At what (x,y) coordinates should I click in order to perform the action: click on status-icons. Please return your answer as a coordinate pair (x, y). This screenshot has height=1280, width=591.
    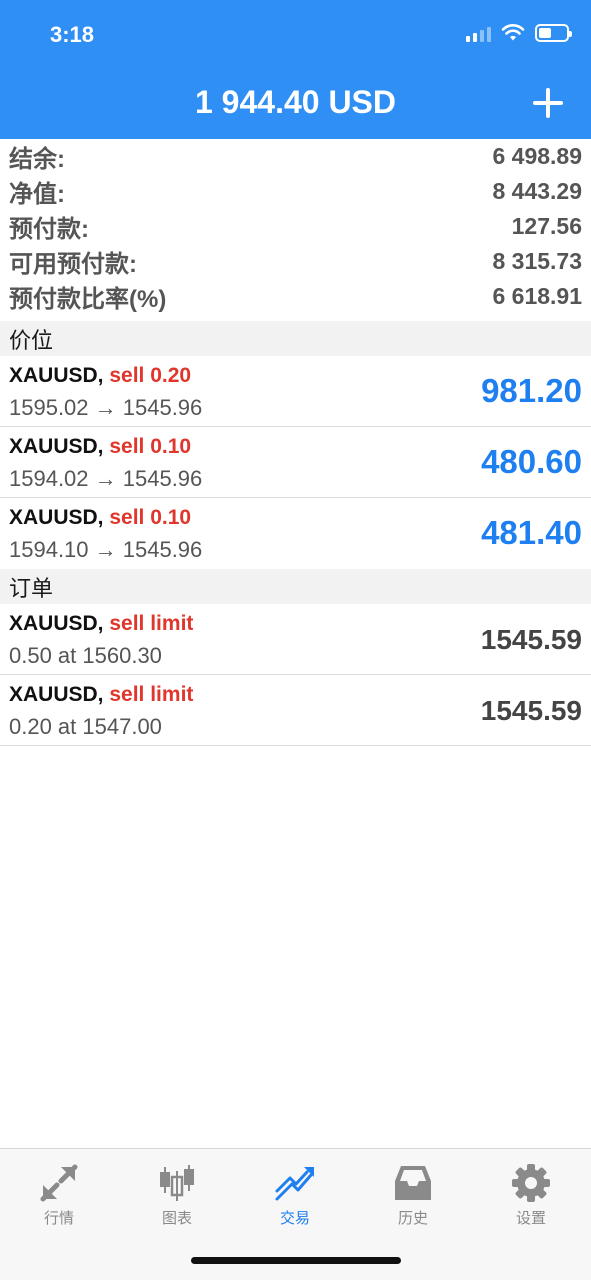
    Looking at the image, I should click on (519, 33).